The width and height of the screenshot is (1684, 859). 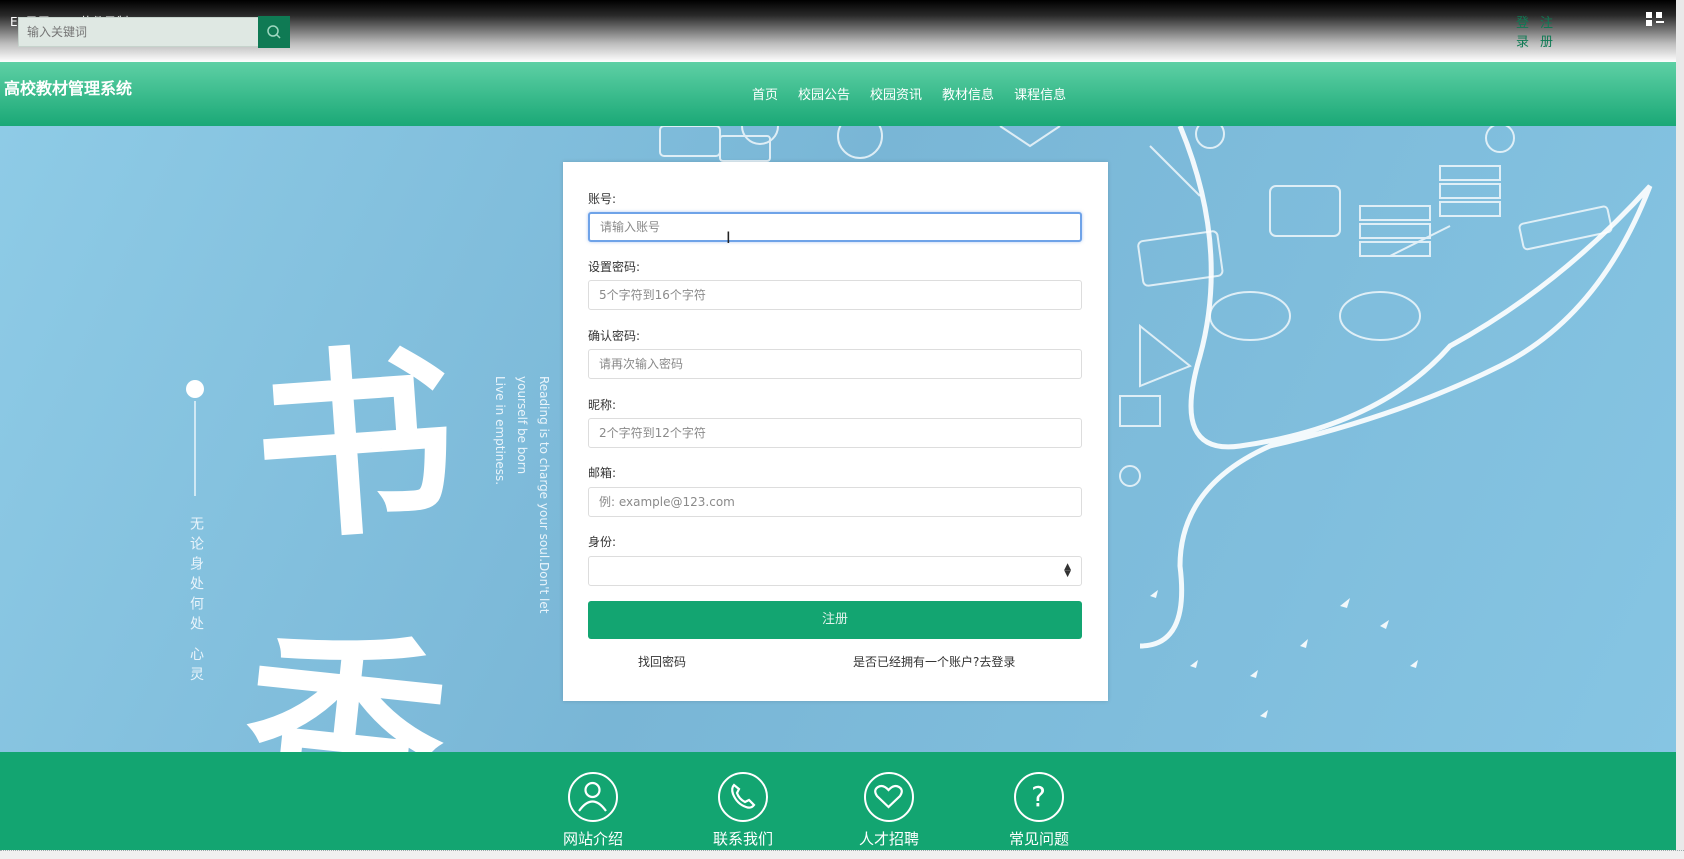 I want to click on calligraphy-char: 书, so click(x=355, y=445).